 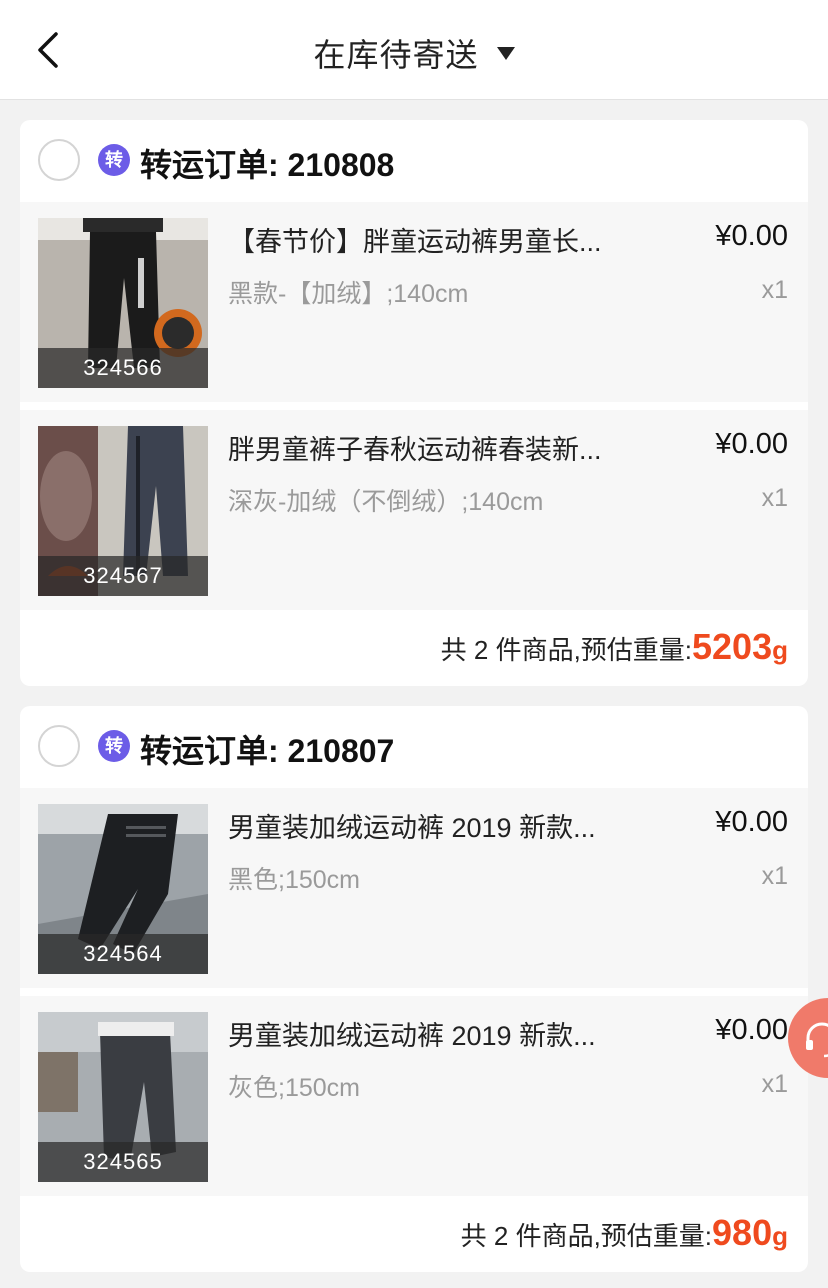 What do you see at coordinates (414, 650) in the screenshot?
I see `order-summary: 共 2 件商品,预估重量:5203g` at bounding box center [414, 650].